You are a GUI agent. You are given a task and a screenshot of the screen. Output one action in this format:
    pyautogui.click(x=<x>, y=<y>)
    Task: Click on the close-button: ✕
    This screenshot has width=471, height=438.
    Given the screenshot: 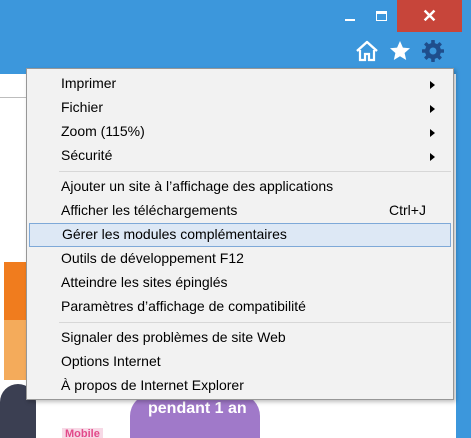 What is the action you would take?
    pyautogui.click(x=429, y=16)
    